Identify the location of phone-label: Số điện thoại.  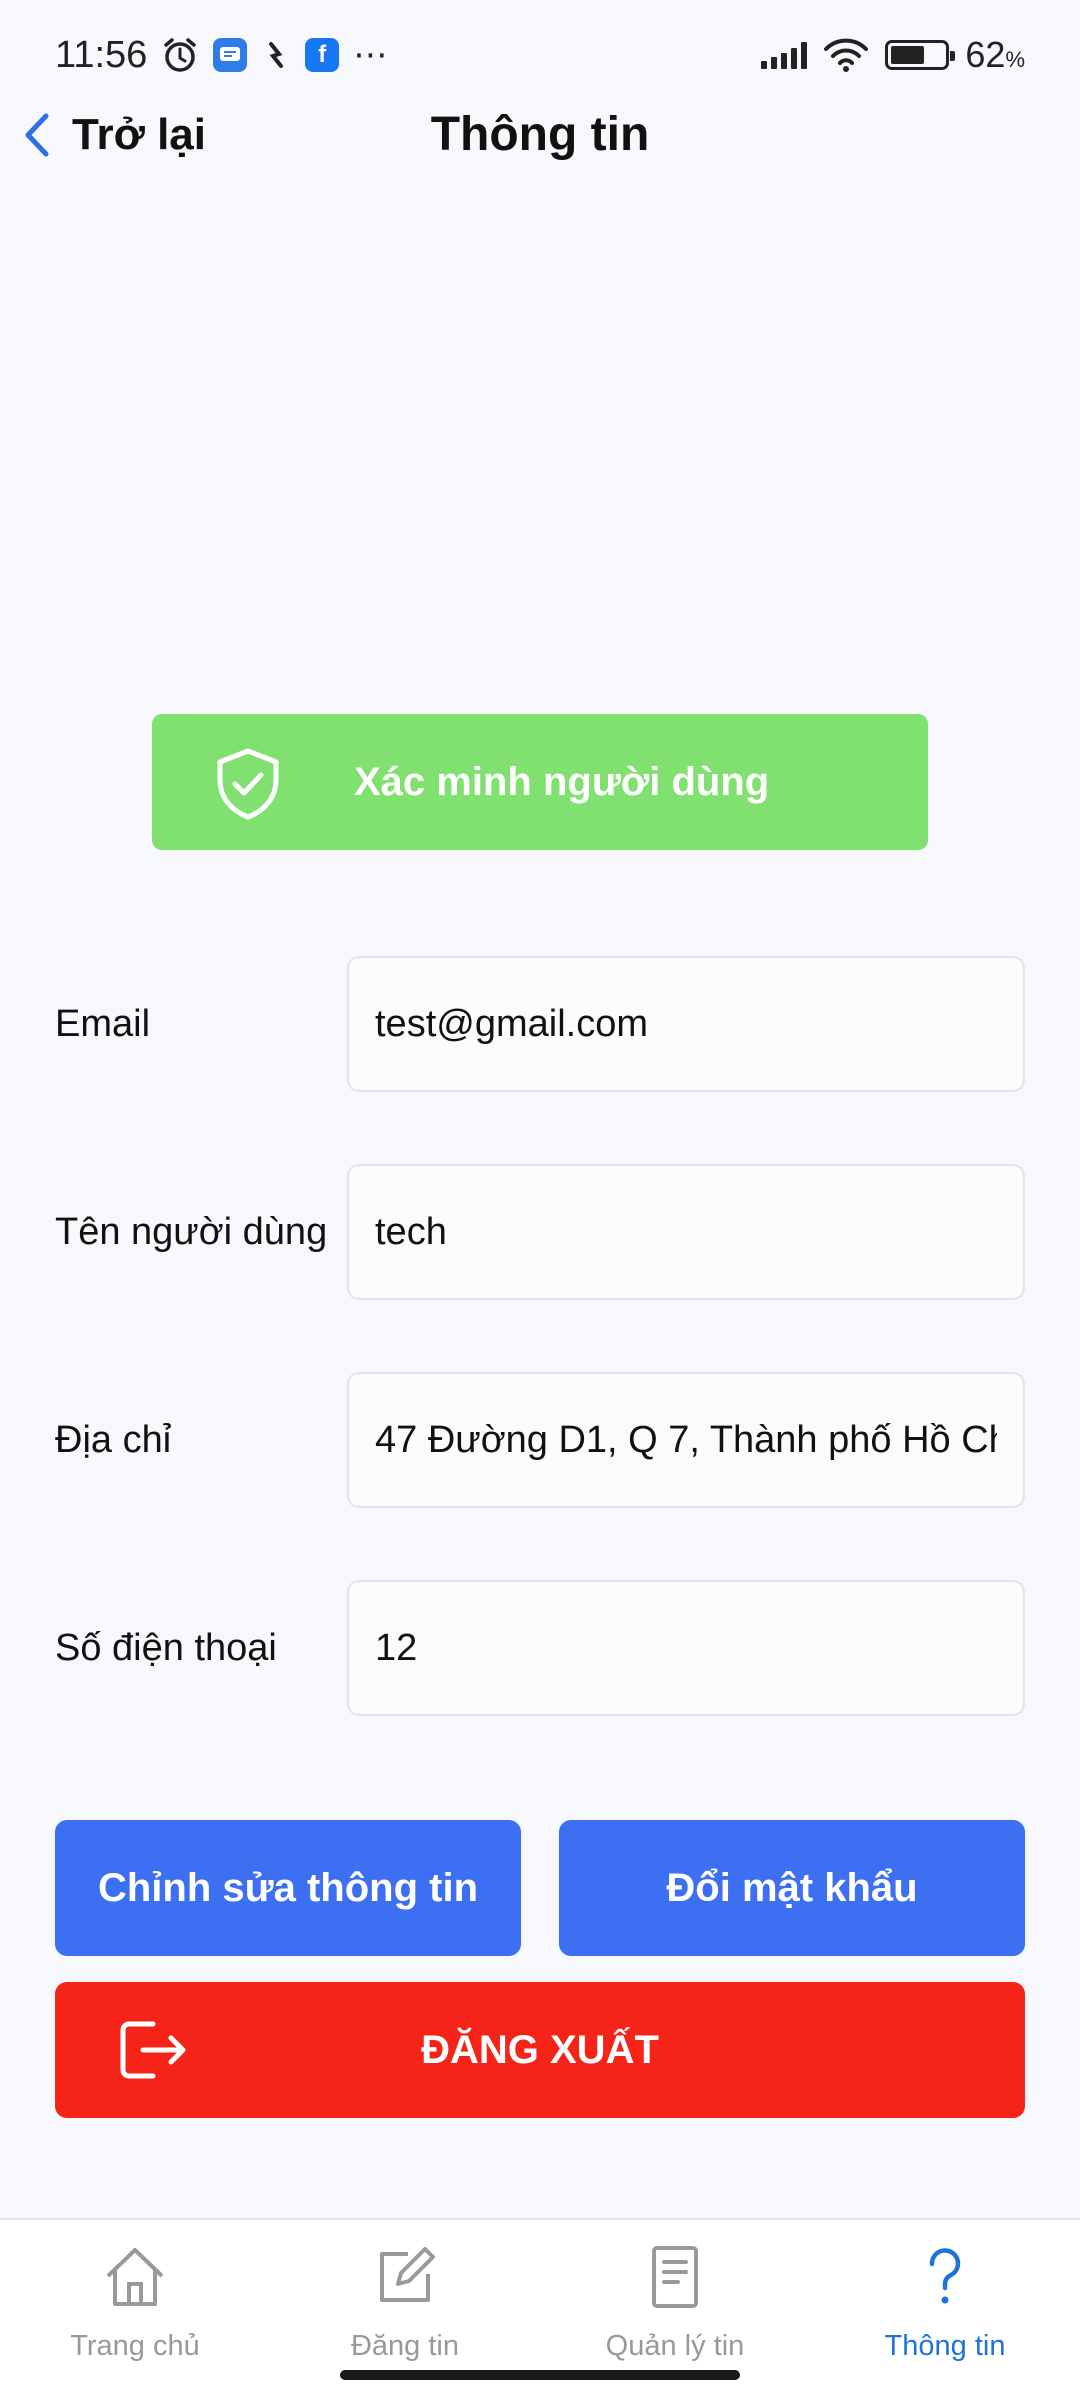
(166, 1648).